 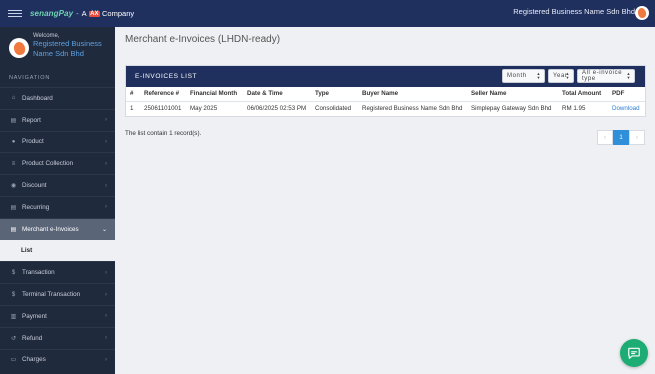 I want to click on column-header: Financial Month, so click(x=214, y=94).